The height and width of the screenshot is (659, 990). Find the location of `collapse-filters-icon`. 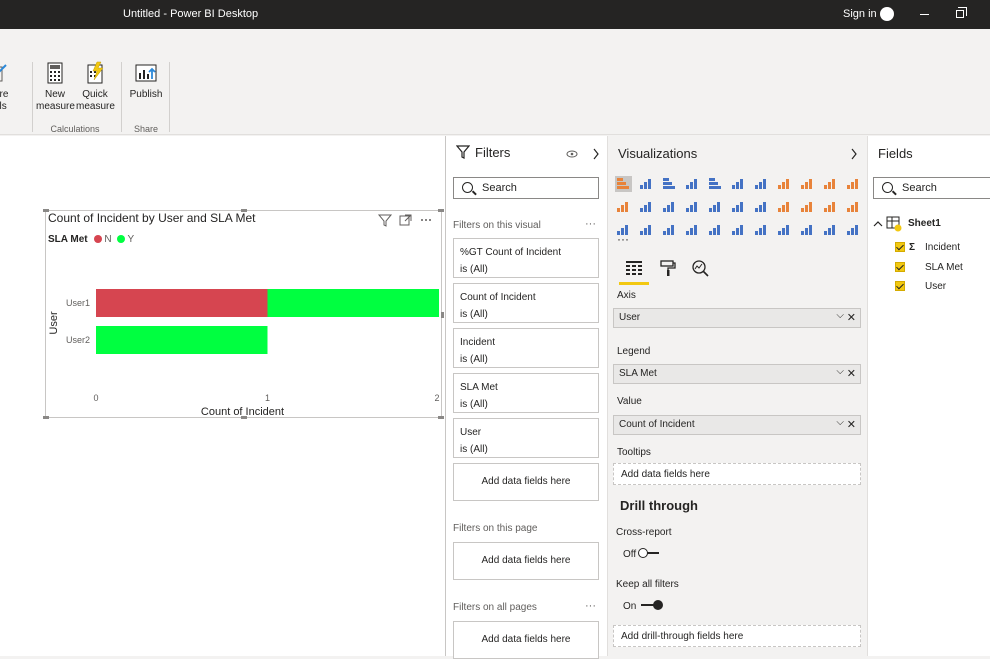

collapse-filters-icon is located at coordinates (596, 154).